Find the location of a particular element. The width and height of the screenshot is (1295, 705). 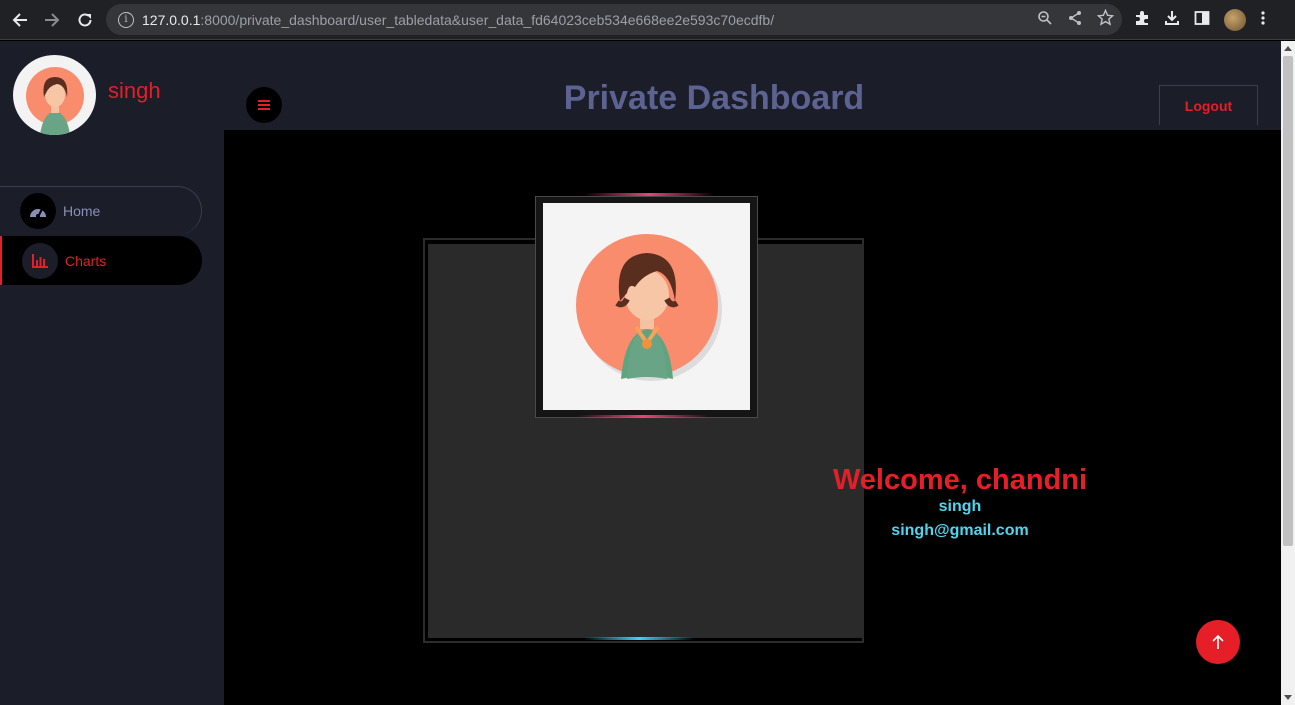

bookmark-star-icon is located at coordinates (1105, 19).